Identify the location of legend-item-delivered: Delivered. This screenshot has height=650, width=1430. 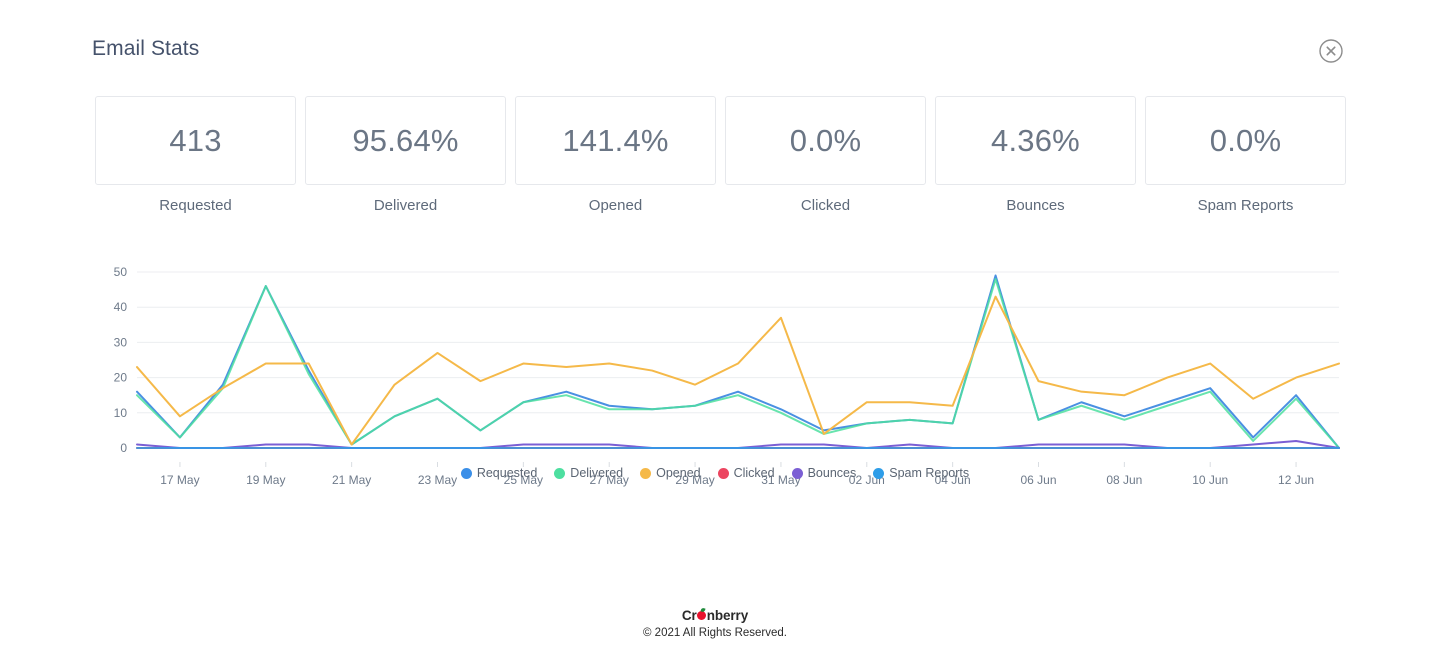
(588, 473).